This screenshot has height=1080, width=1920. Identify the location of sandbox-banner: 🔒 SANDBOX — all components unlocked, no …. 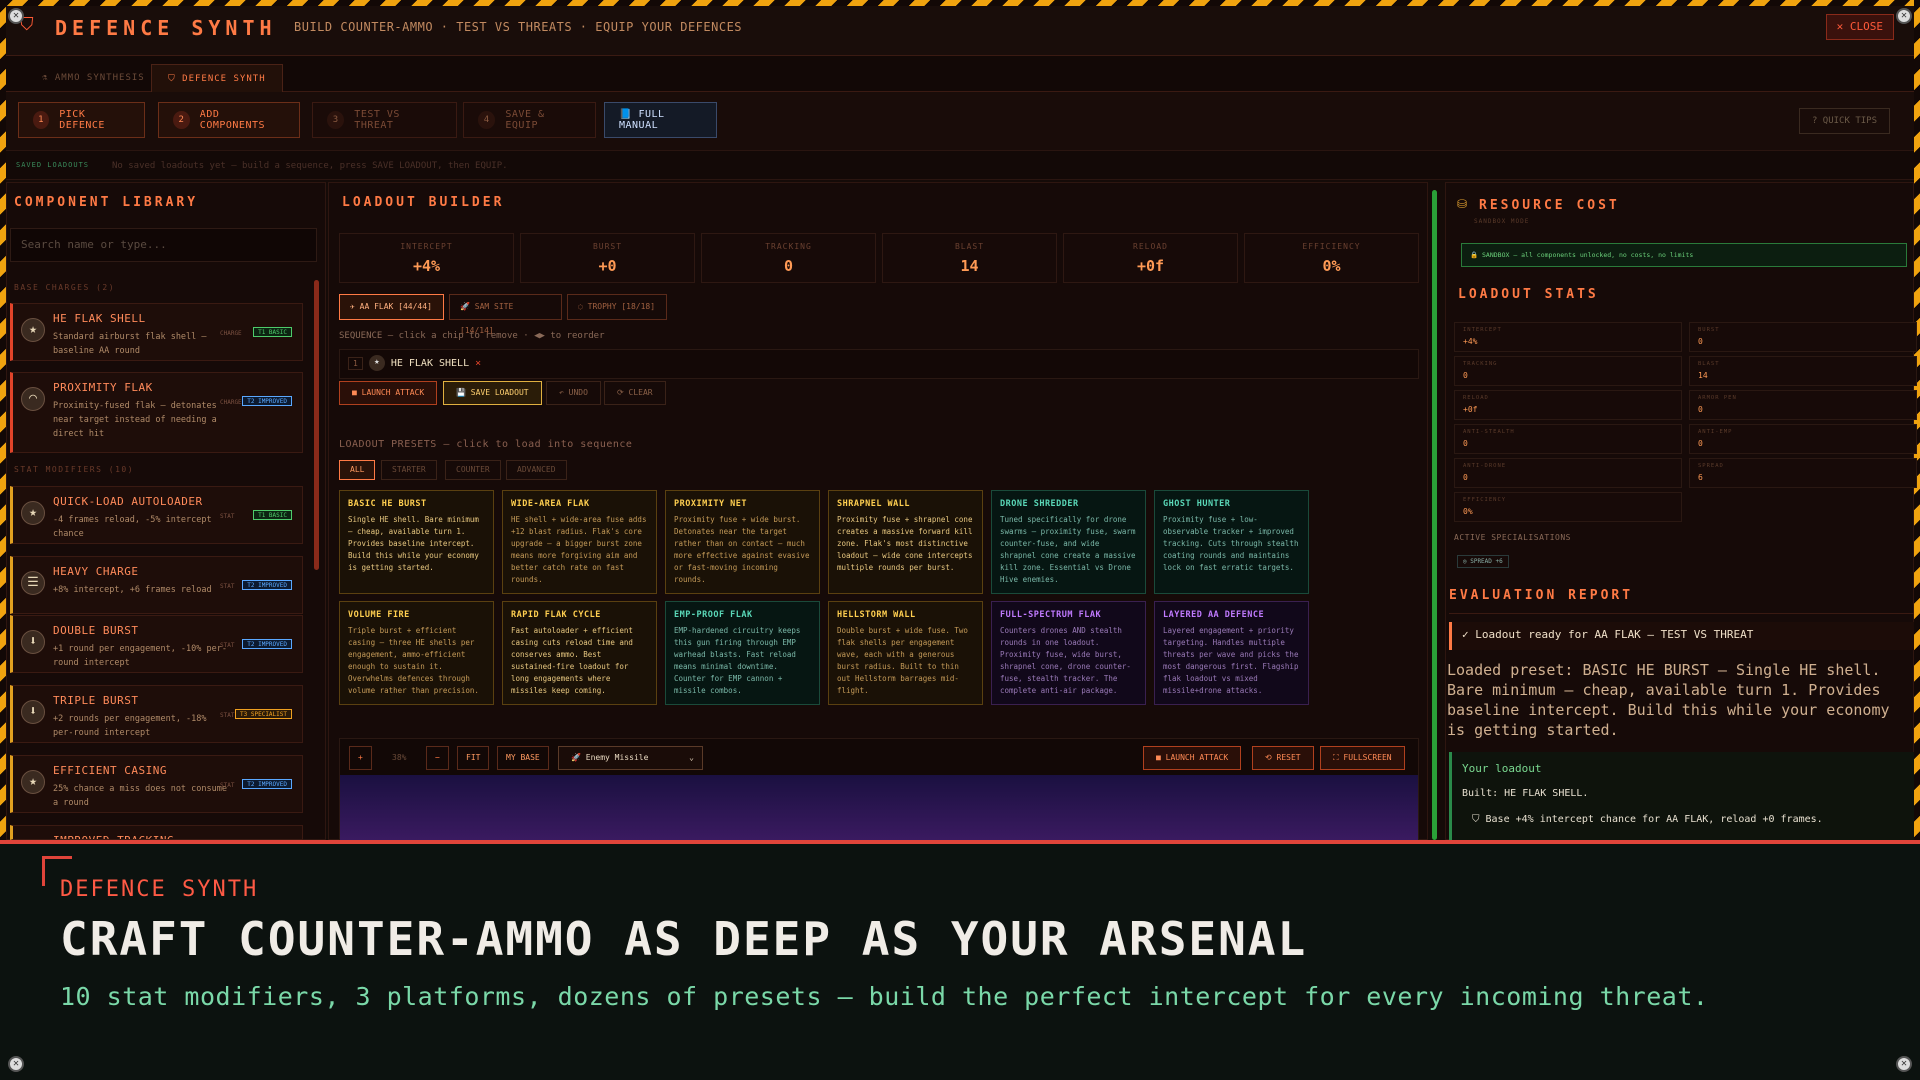
(1684, 255).